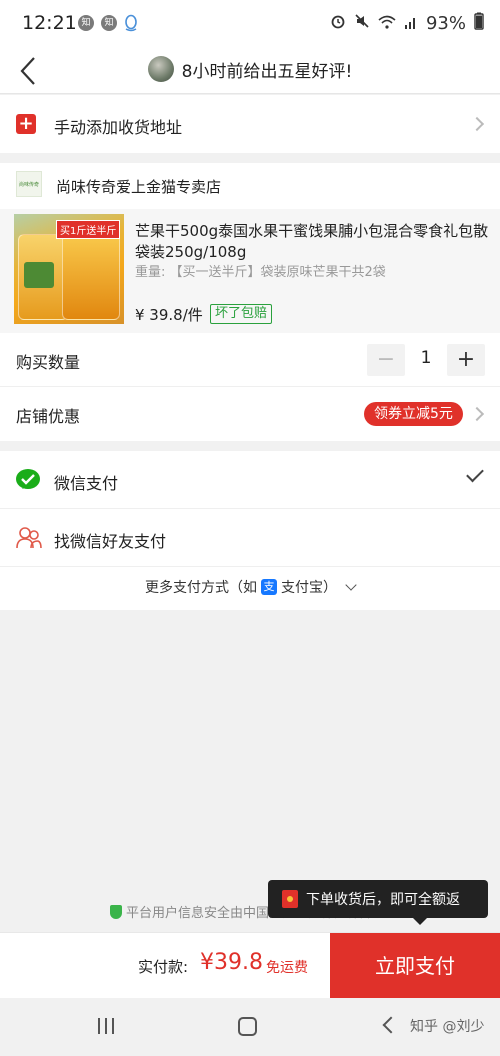 The height and width of the screenshot is (1056, 500). Describe the element at coordinates (338, 23) in the screenshot. I see `alarm-icon` at that location.